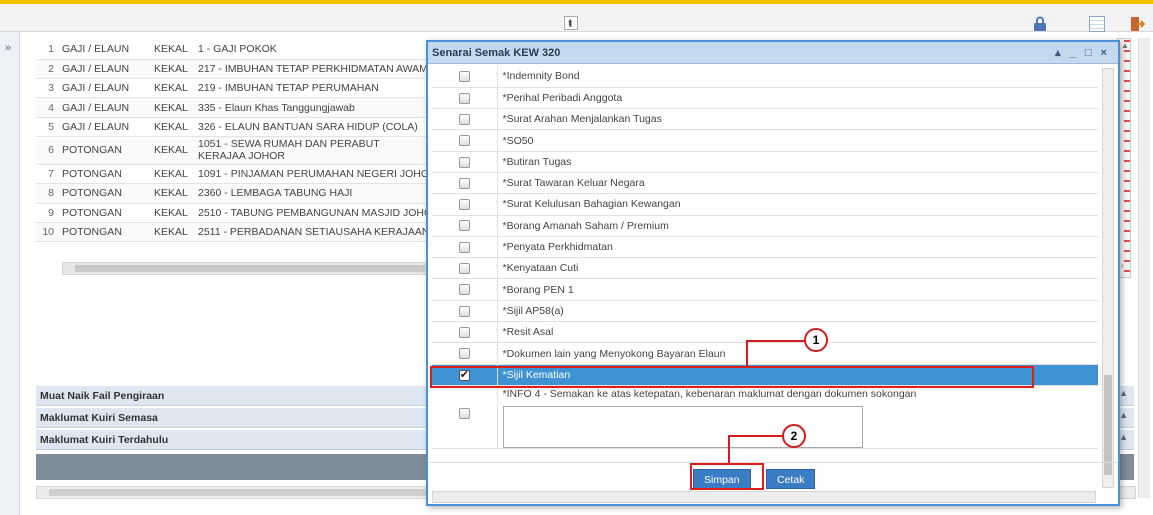 The image size is (1153, 515). Describe the element at coordinates (791, 479) in the screenshot. I see `print-button: Cetak` at that location.